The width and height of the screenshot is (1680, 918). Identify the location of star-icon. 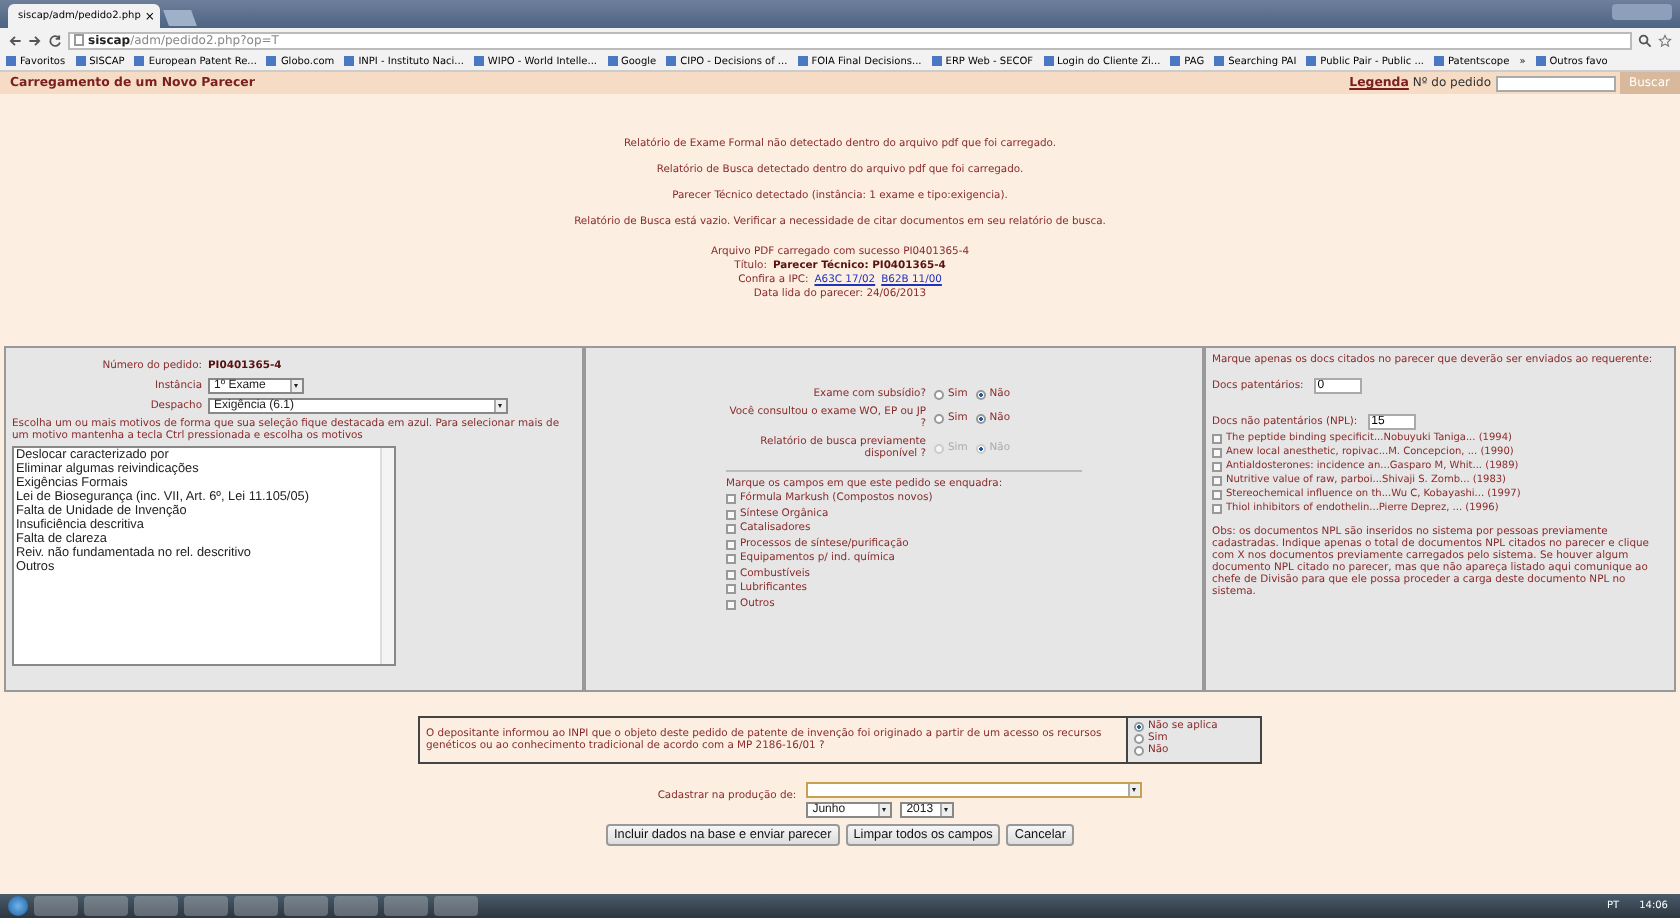
(1665, 40).